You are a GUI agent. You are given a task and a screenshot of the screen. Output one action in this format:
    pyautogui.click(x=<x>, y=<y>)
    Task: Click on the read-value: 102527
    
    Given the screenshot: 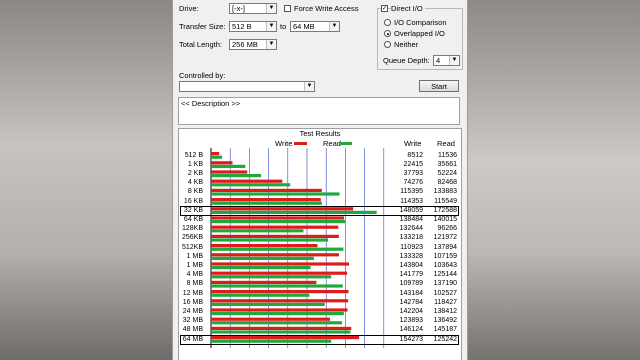 What is the action you would take?
    pyautogui.click(x=445, y=293)
    